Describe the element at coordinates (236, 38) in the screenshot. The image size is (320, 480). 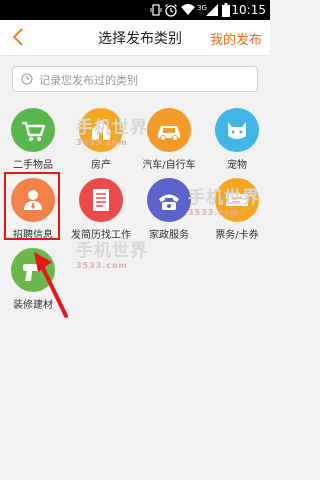
I see `my-posts-link: 我的发布` at that location.